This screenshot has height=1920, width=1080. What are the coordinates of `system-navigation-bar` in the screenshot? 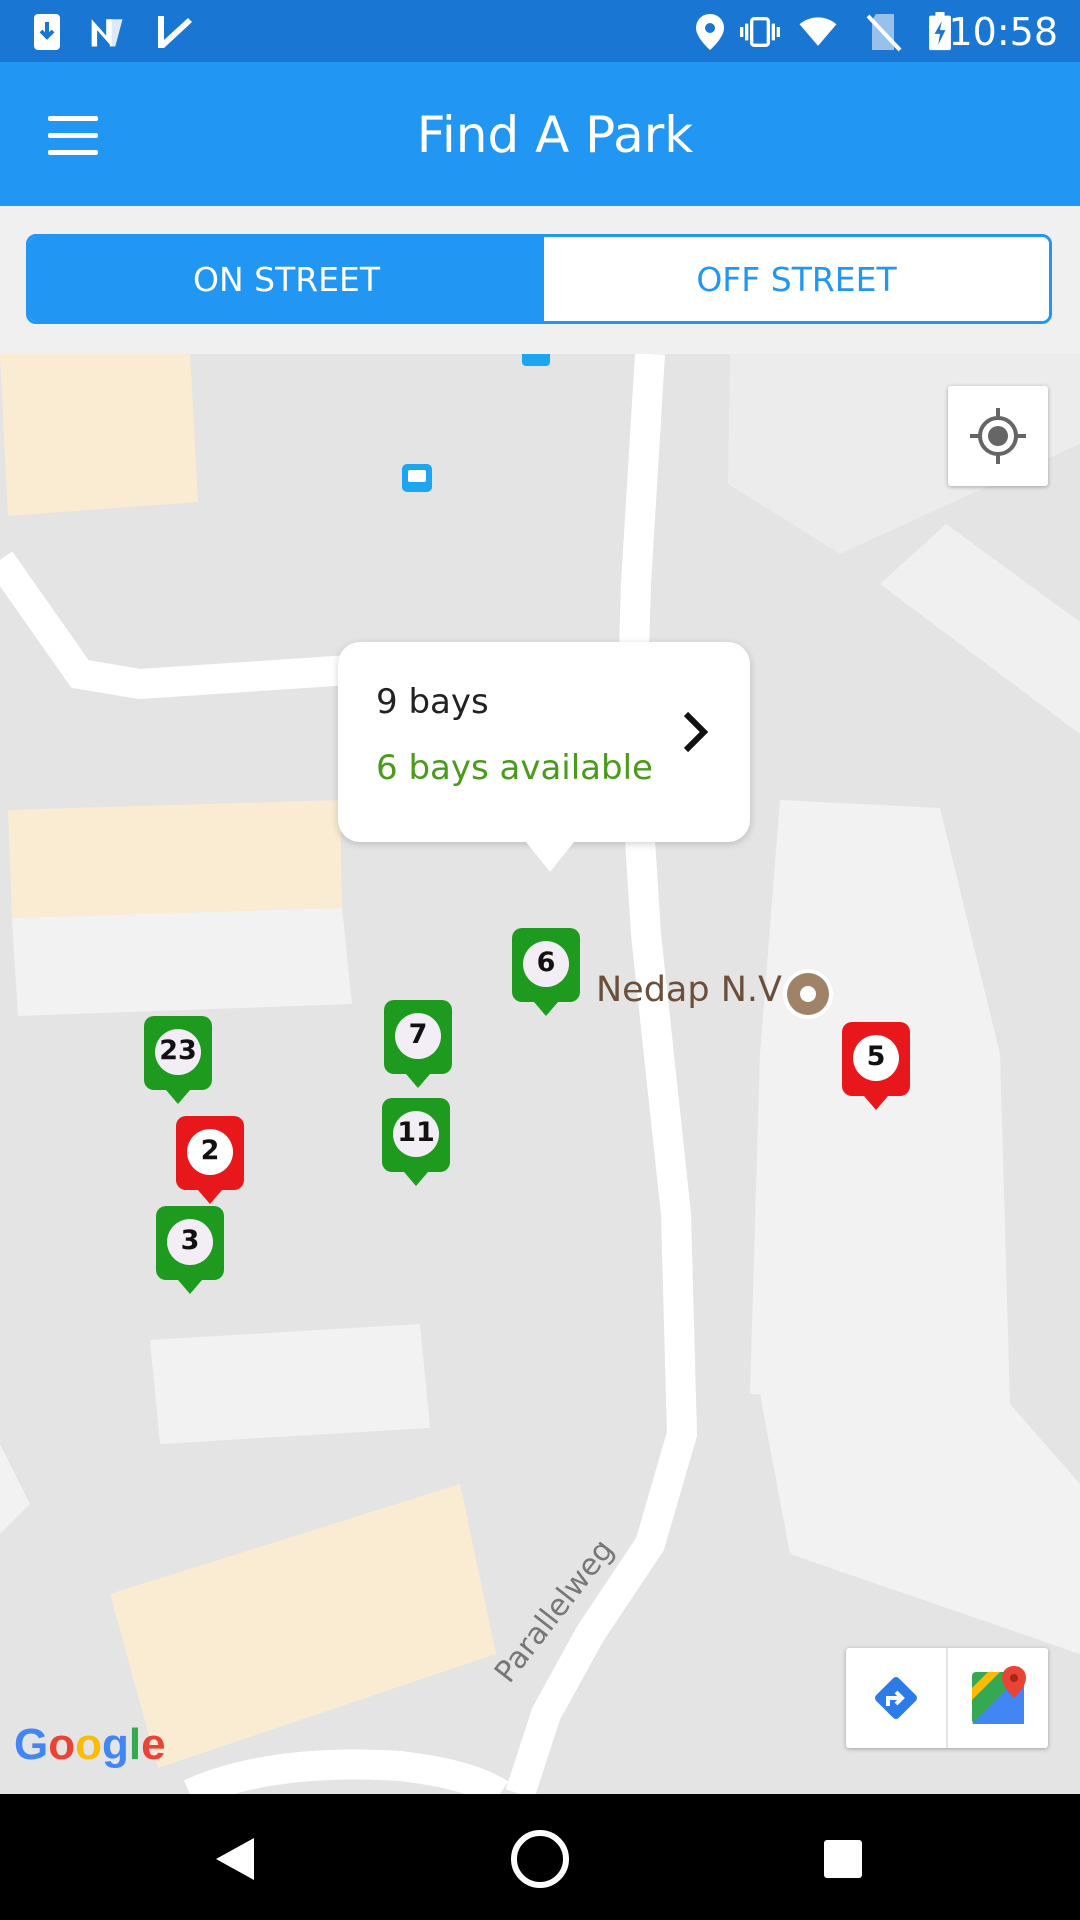 It's located at (540, 1857).